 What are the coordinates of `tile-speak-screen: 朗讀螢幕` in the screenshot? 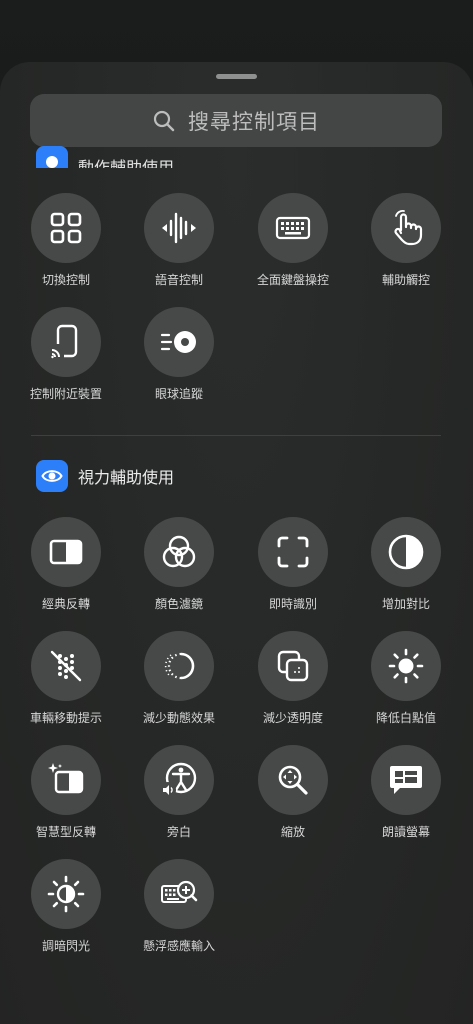 It's located at (406, 792).